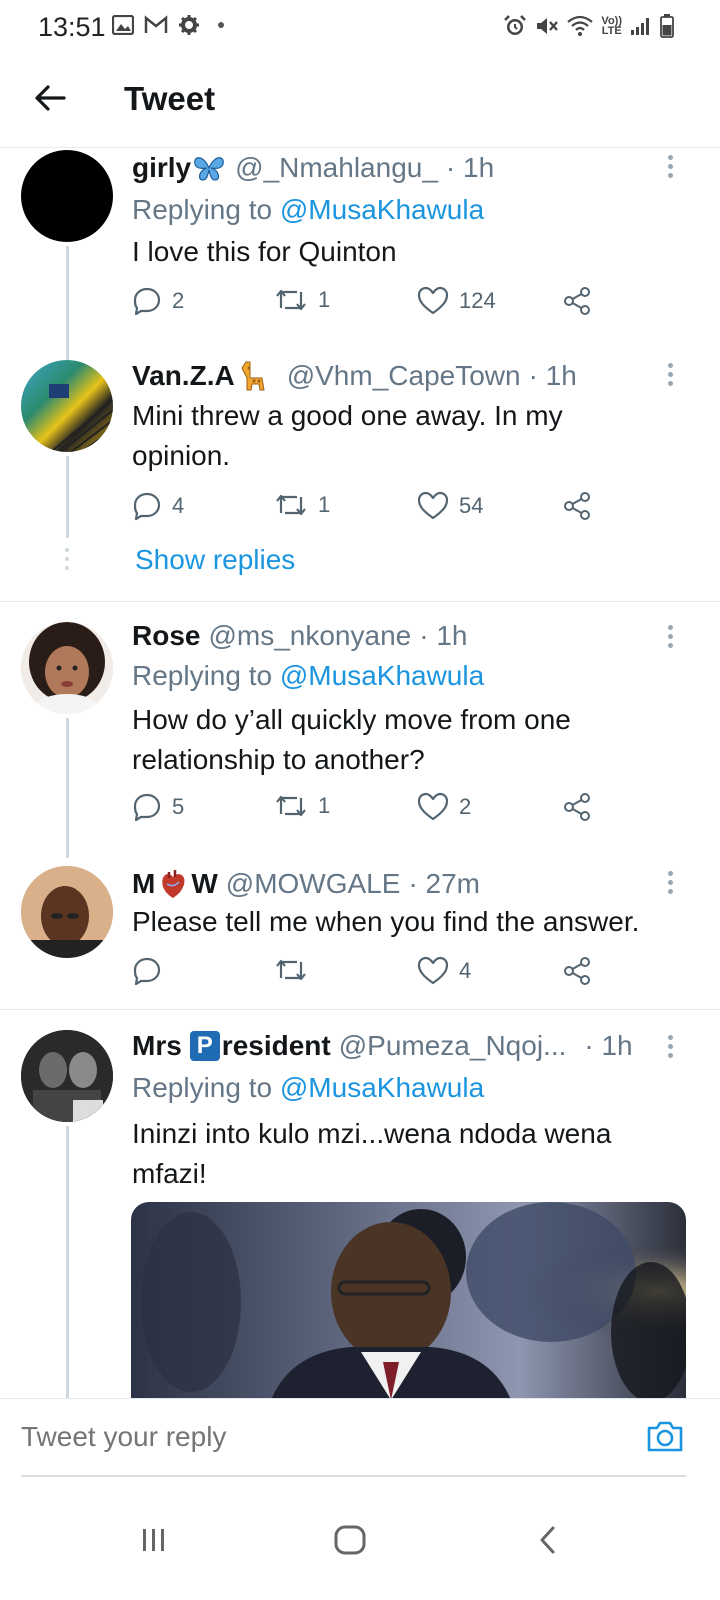 This screenshot has width=720, height=1600. Describe the element at coordinates (157, 1046) in the screenshot. I see `tweet-author-name-first: Mrs` at that location.